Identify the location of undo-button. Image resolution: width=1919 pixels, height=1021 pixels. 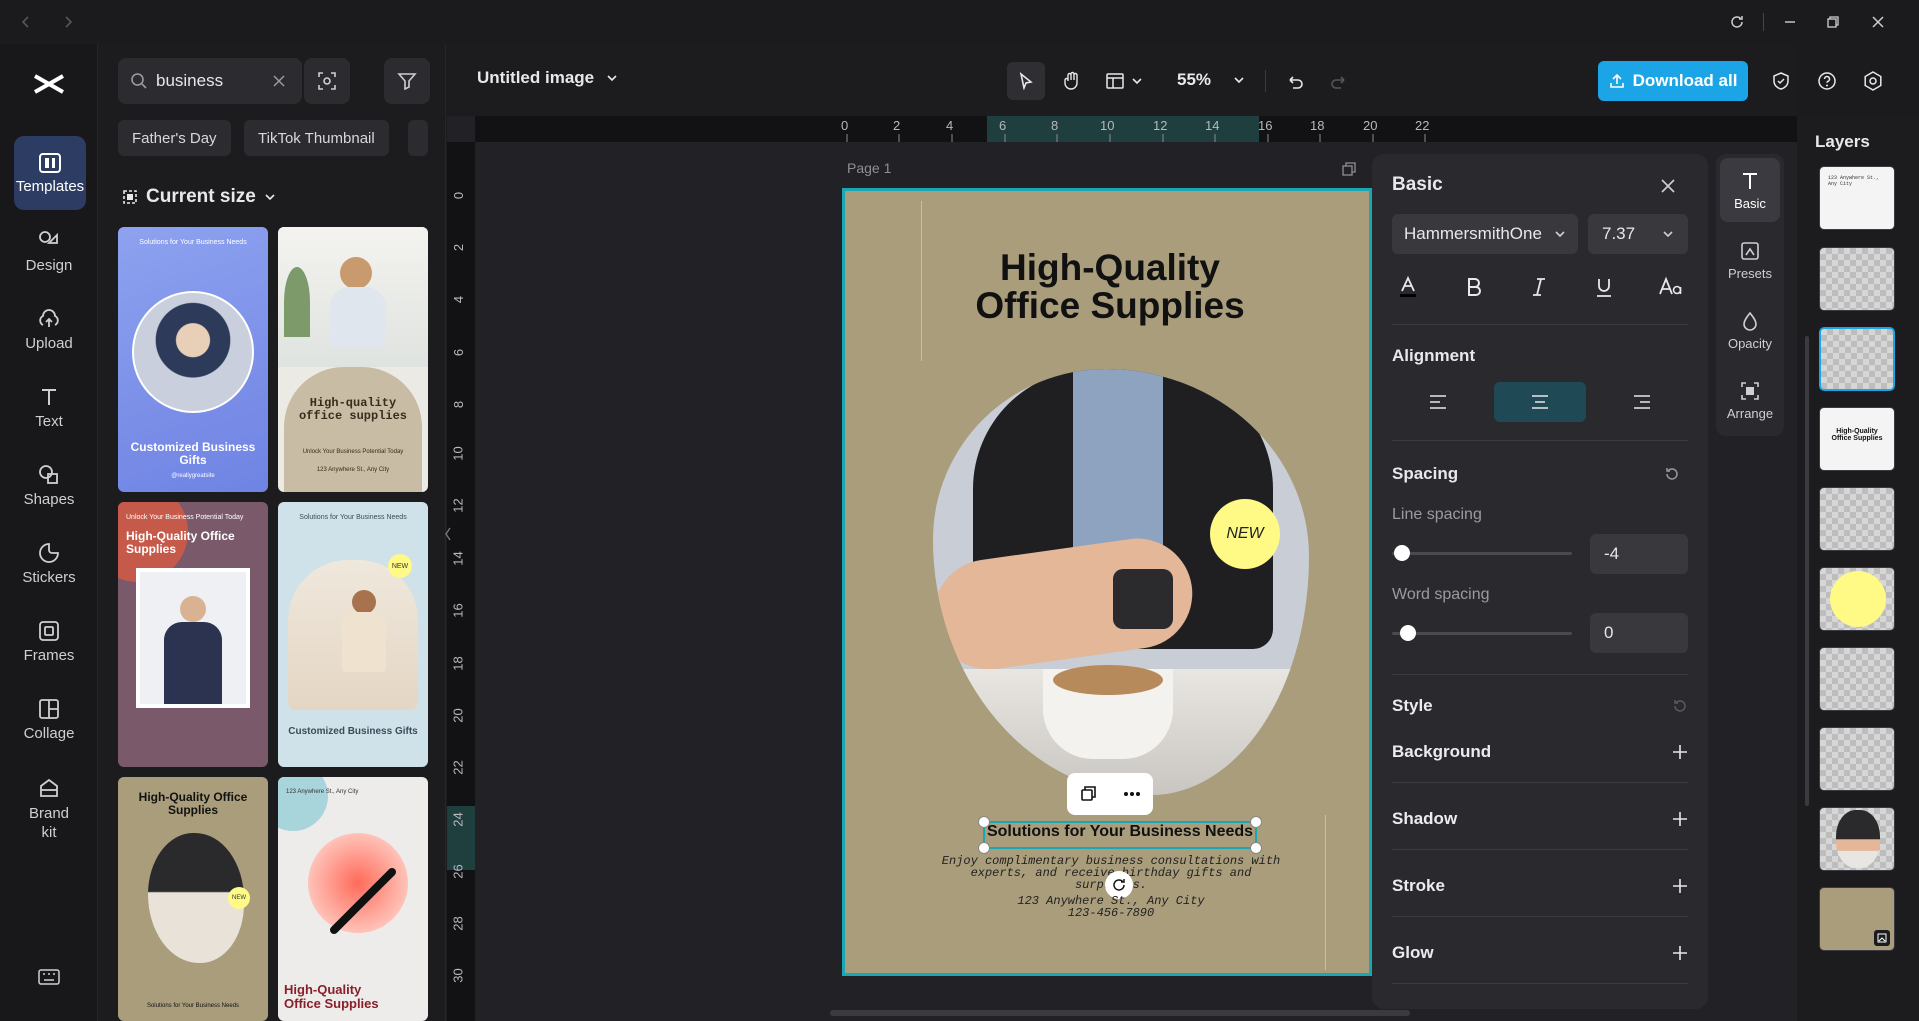
(1295, 82).